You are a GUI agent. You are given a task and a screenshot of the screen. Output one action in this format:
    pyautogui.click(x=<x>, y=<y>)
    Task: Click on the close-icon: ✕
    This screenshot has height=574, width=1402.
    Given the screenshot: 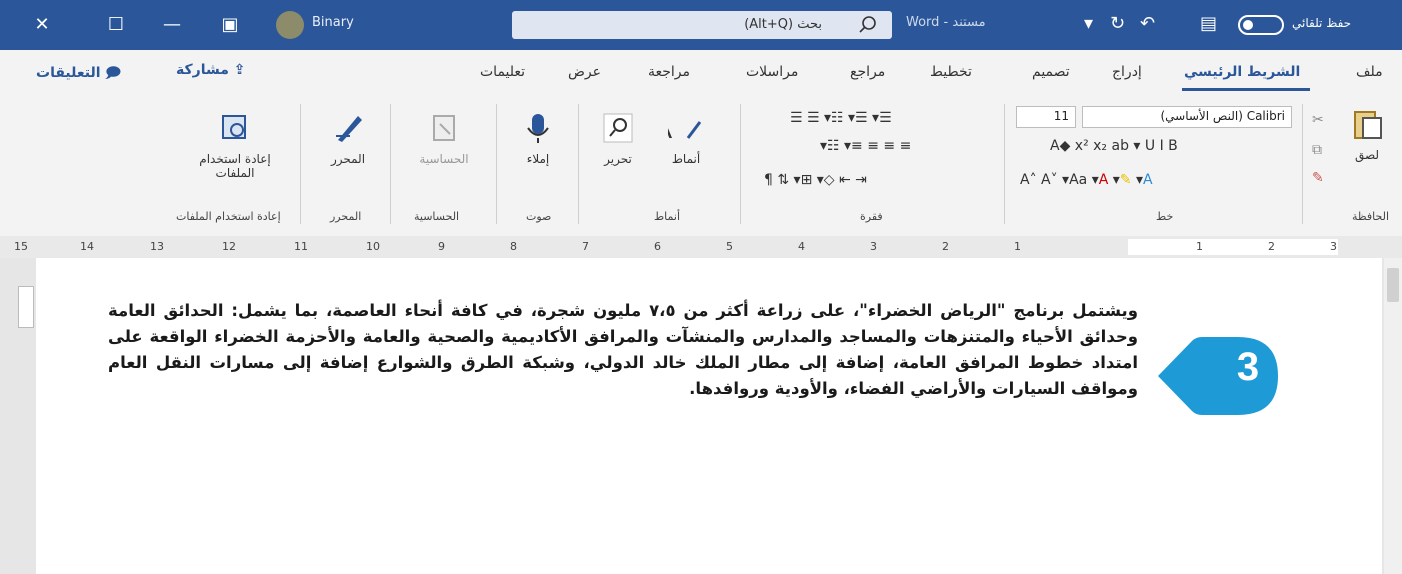 What is the action you would take?
    pyautogui.click(x=42, y=25)
    